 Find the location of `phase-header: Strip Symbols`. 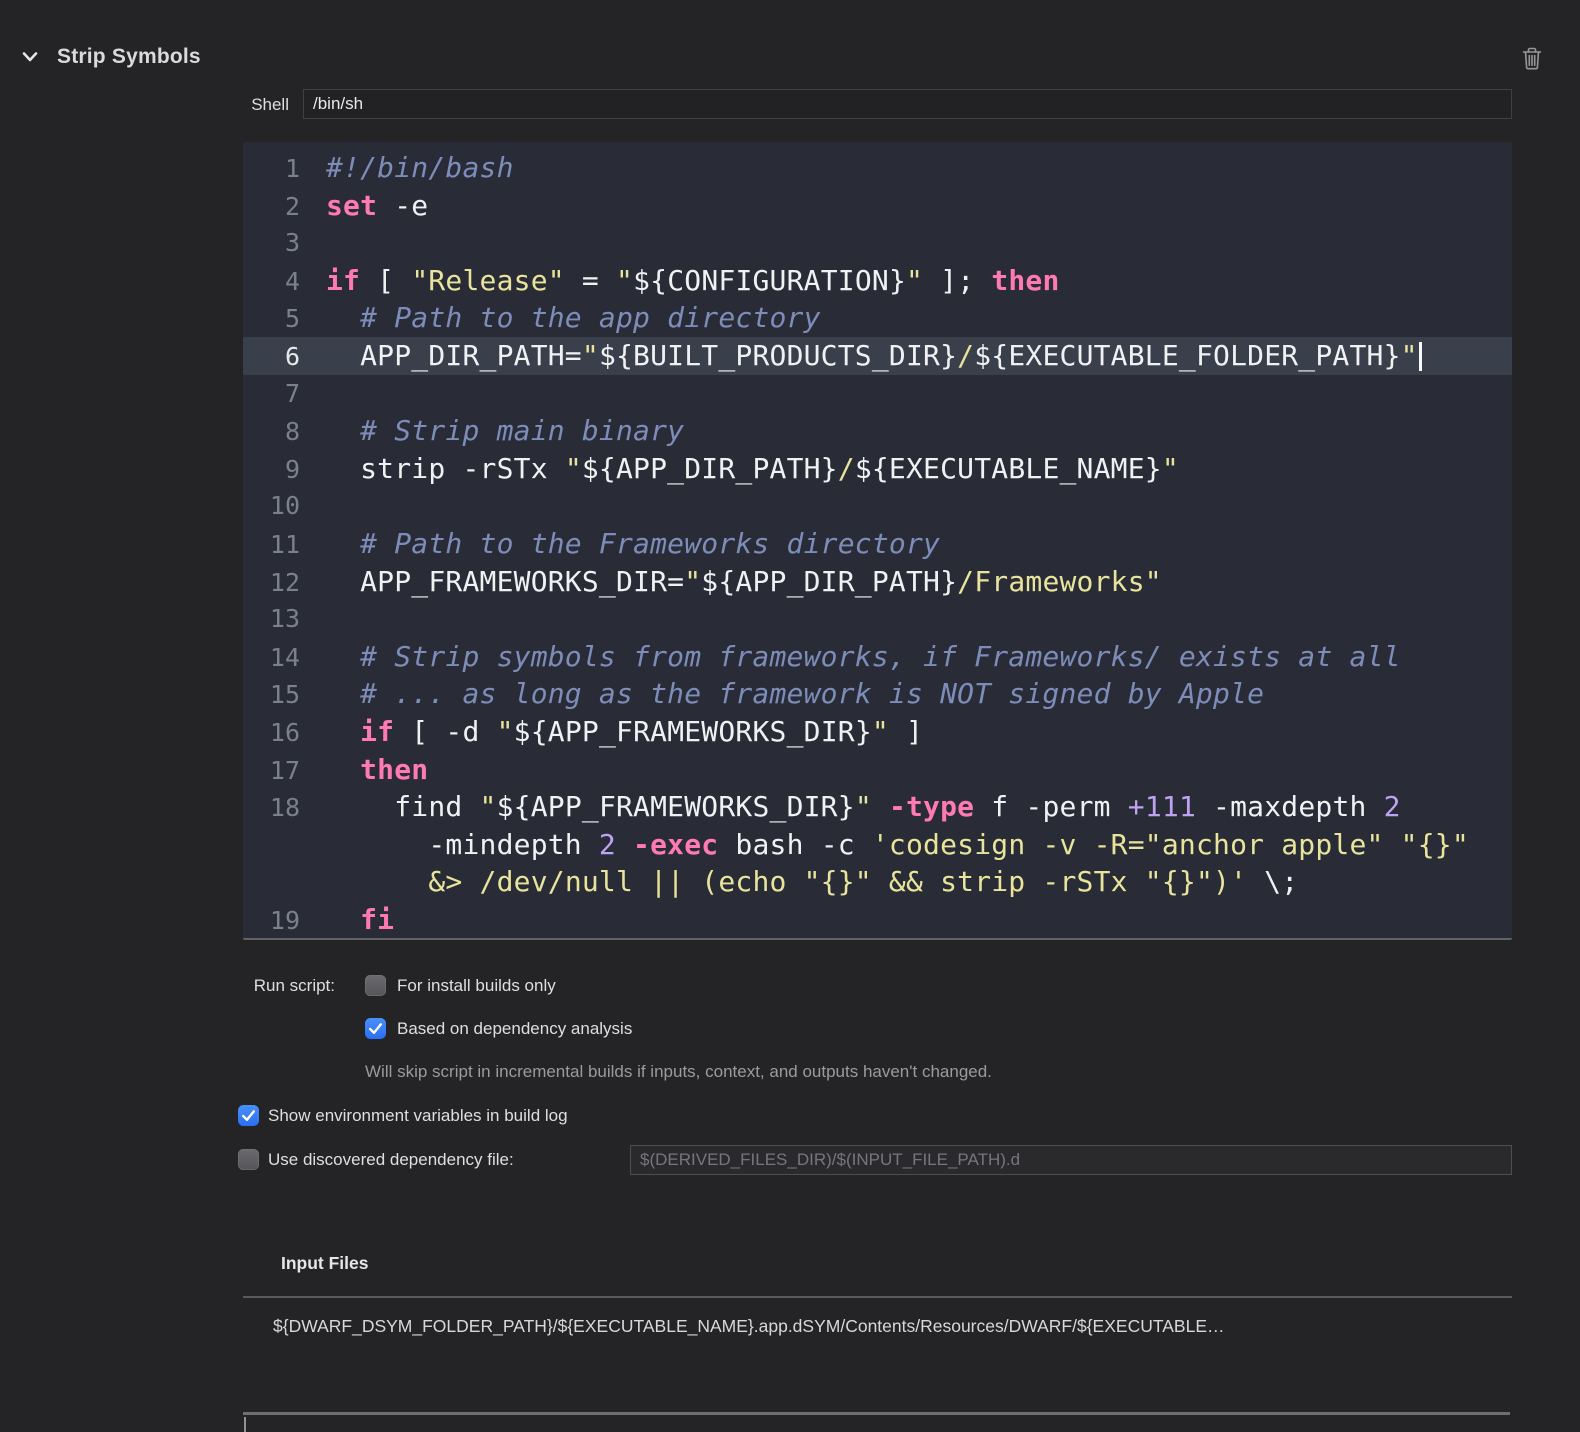

phase-header: Strip Symbols is located at coordinates (790, 46).